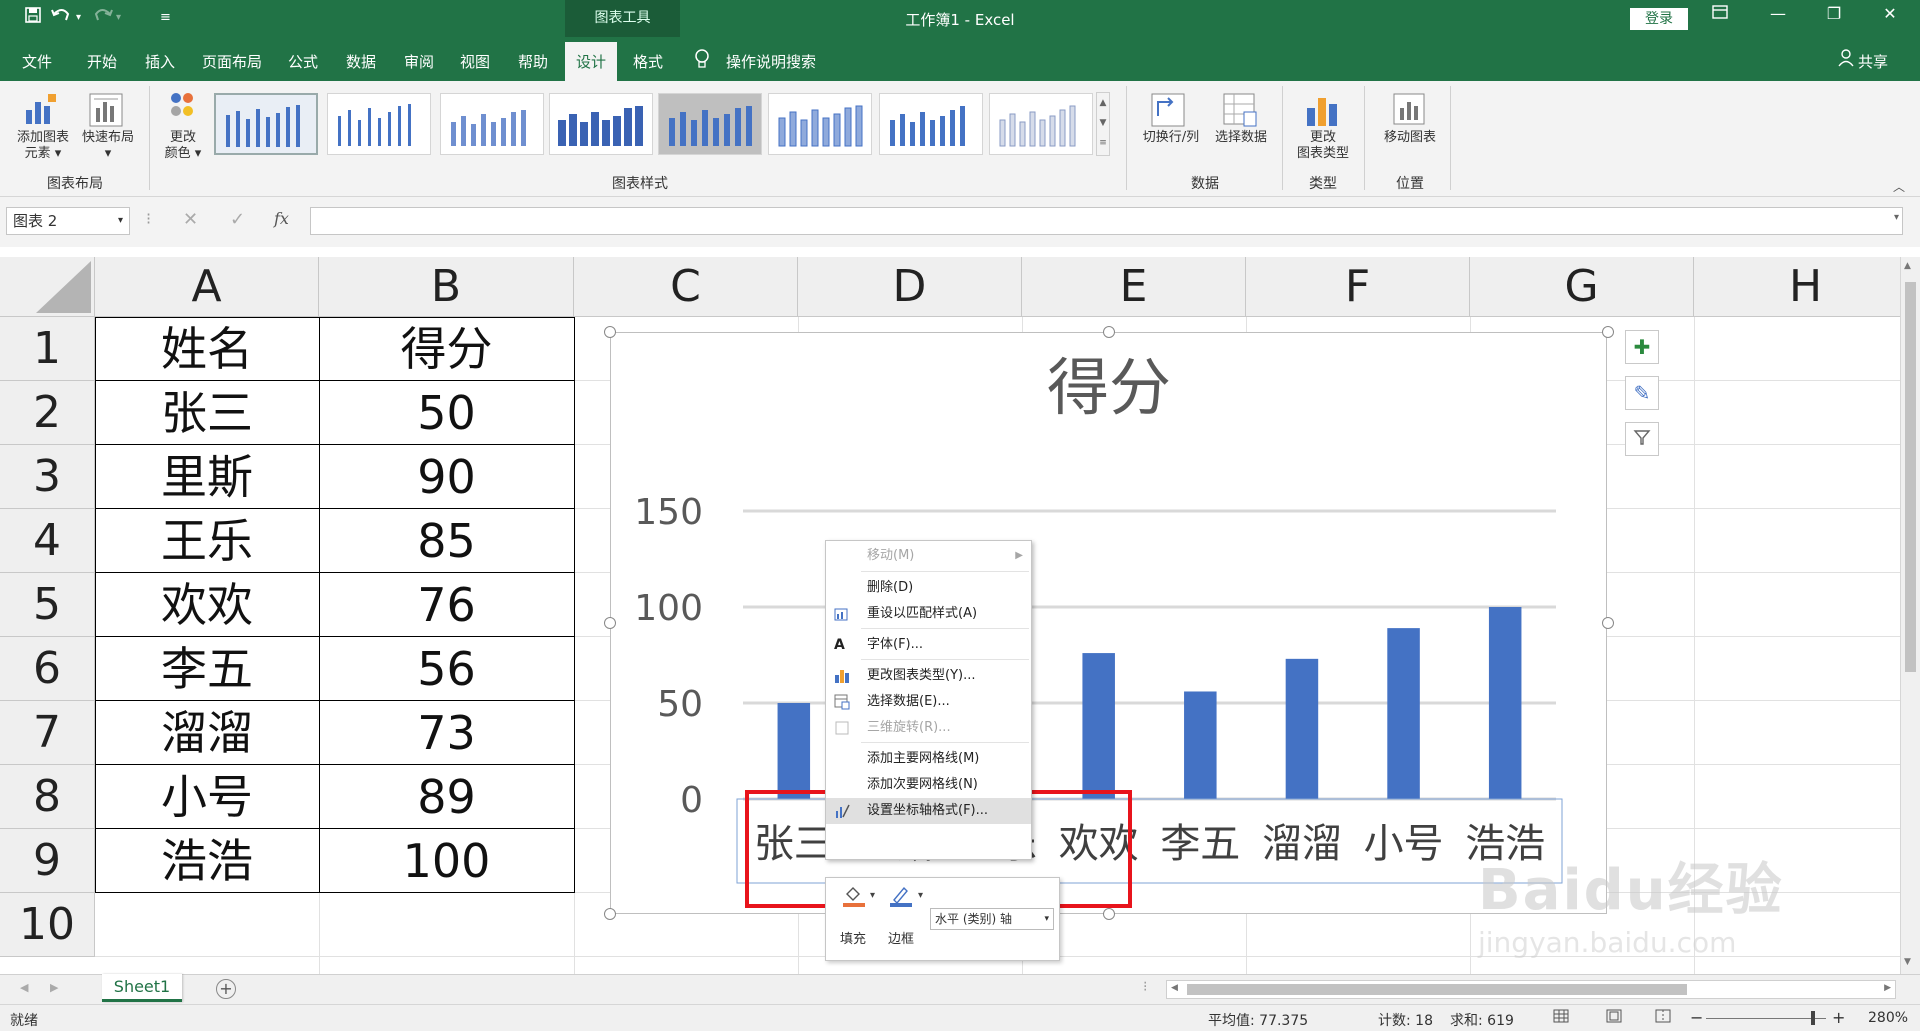 The height and width of the screenshot is (1031, 1920). Describe the element at coordinates (1561, 1018) in the screenshot. I see `normal-view-icon` at that location.